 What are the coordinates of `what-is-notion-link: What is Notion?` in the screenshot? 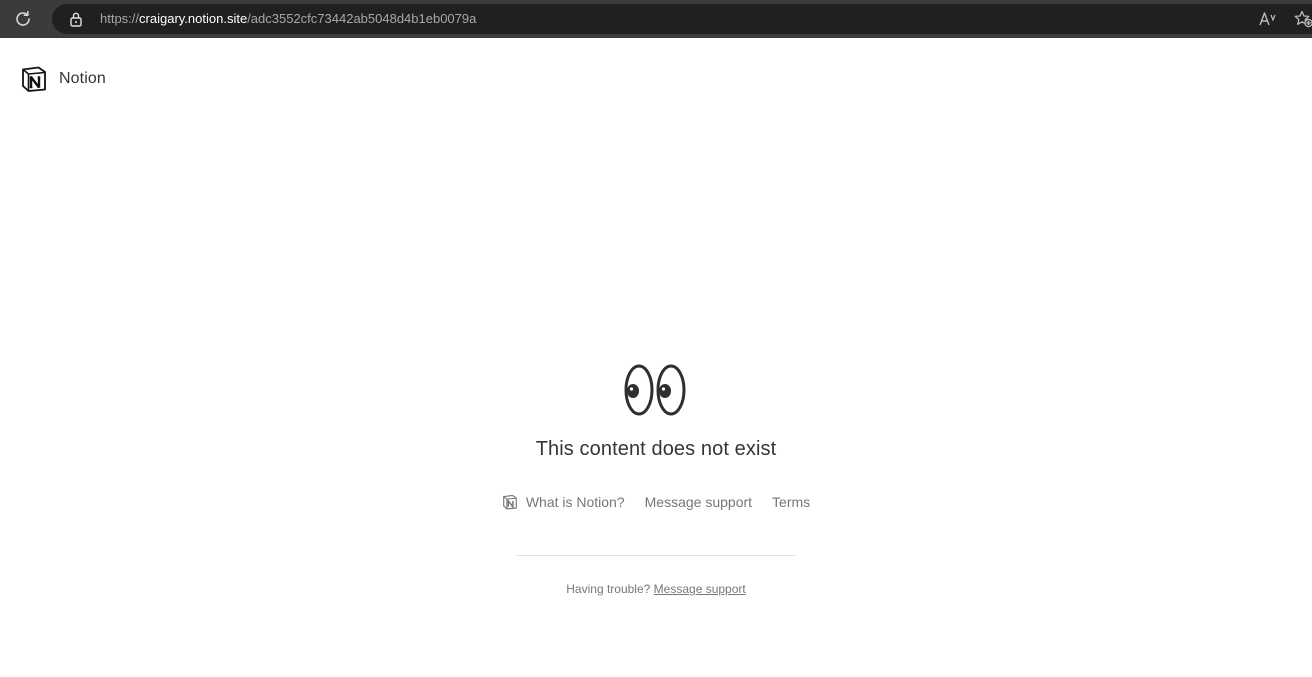 It's located at (563, 502).